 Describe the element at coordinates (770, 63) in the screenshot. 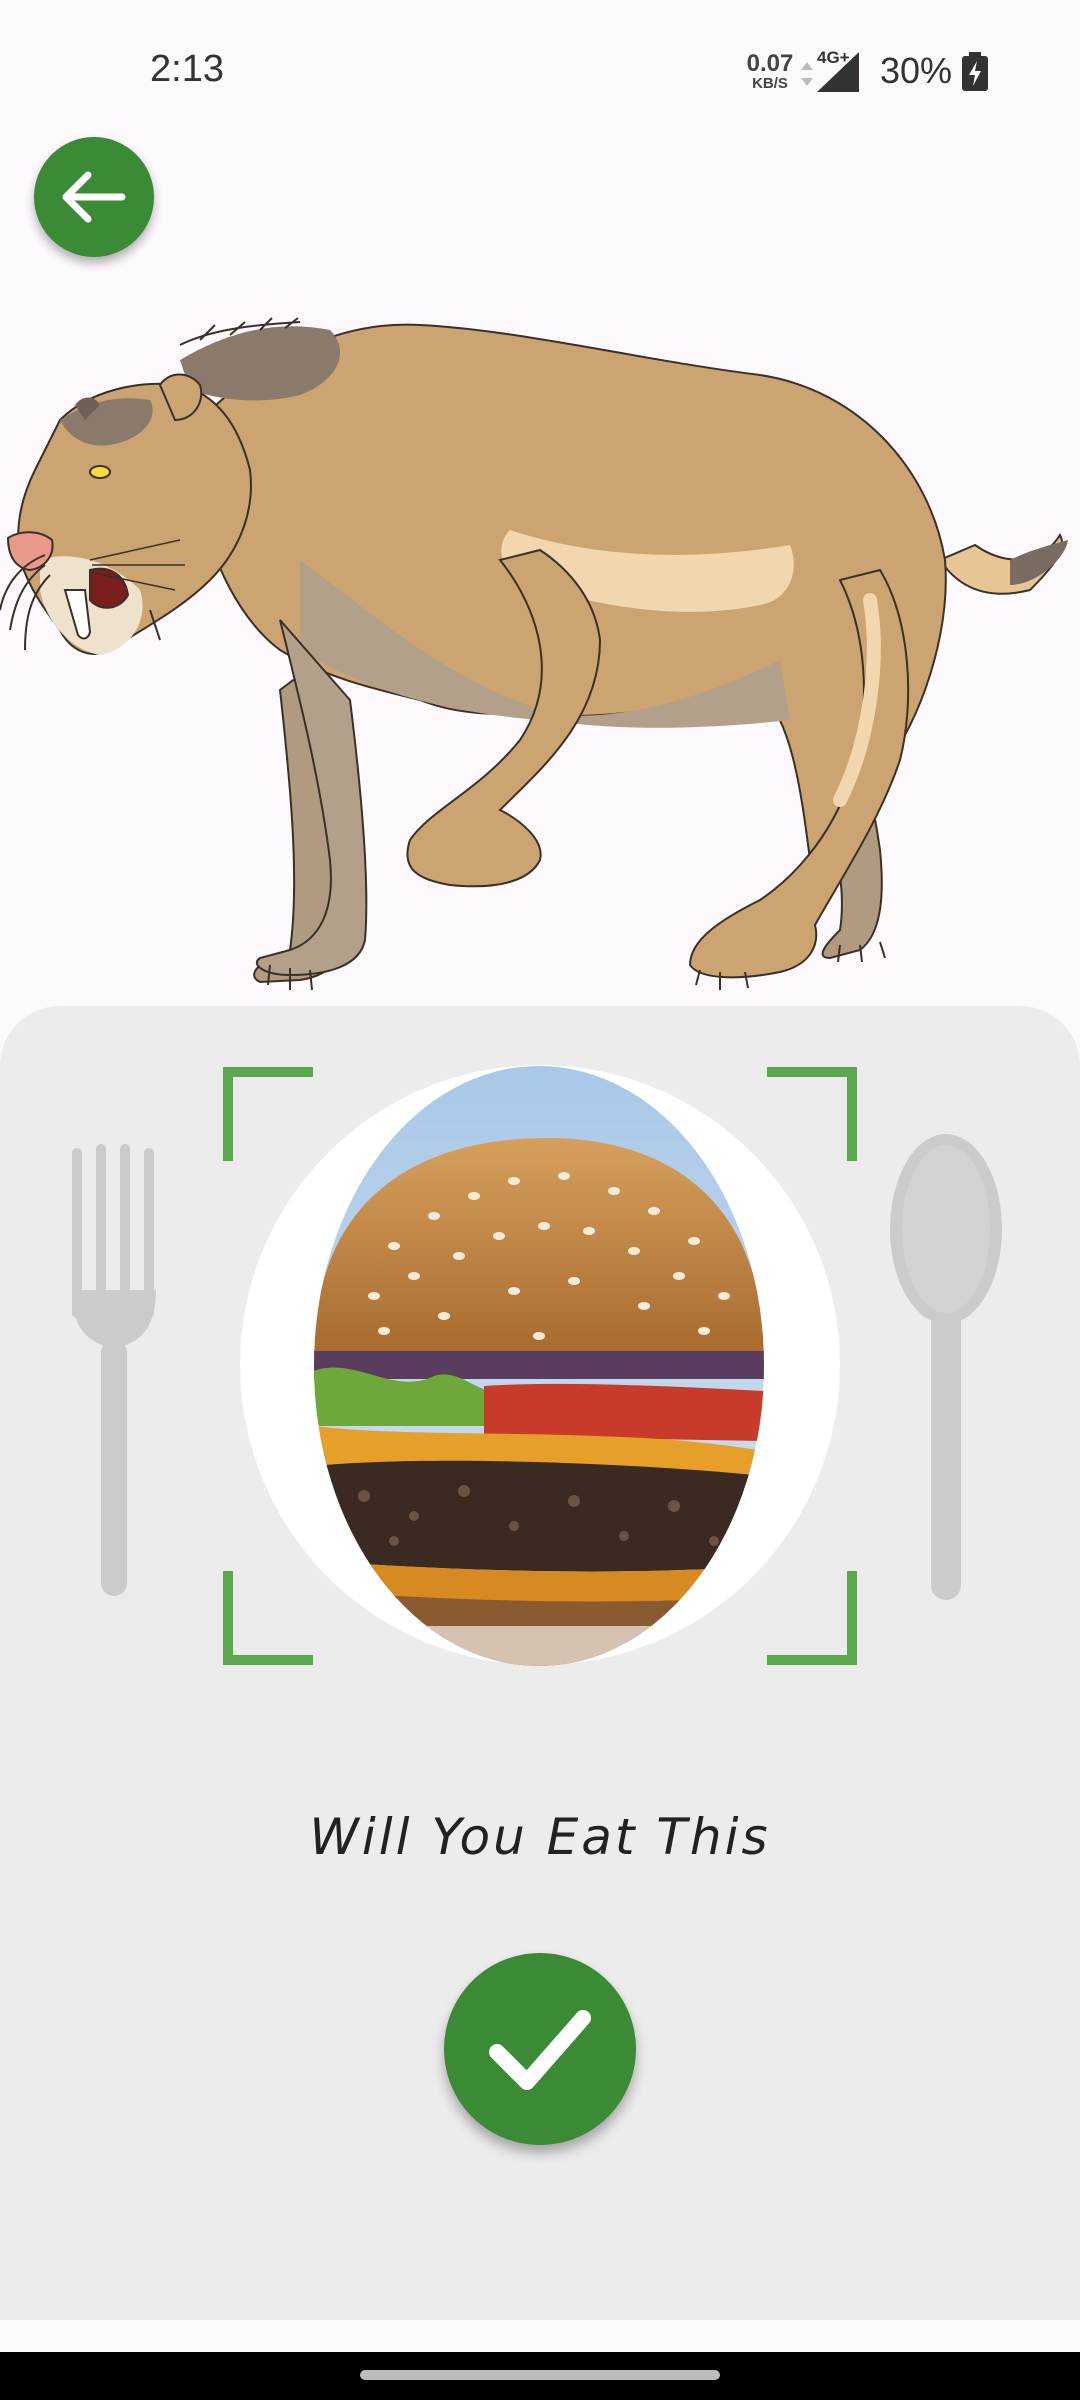

I see `network-speed-value: 0.07` at that location.